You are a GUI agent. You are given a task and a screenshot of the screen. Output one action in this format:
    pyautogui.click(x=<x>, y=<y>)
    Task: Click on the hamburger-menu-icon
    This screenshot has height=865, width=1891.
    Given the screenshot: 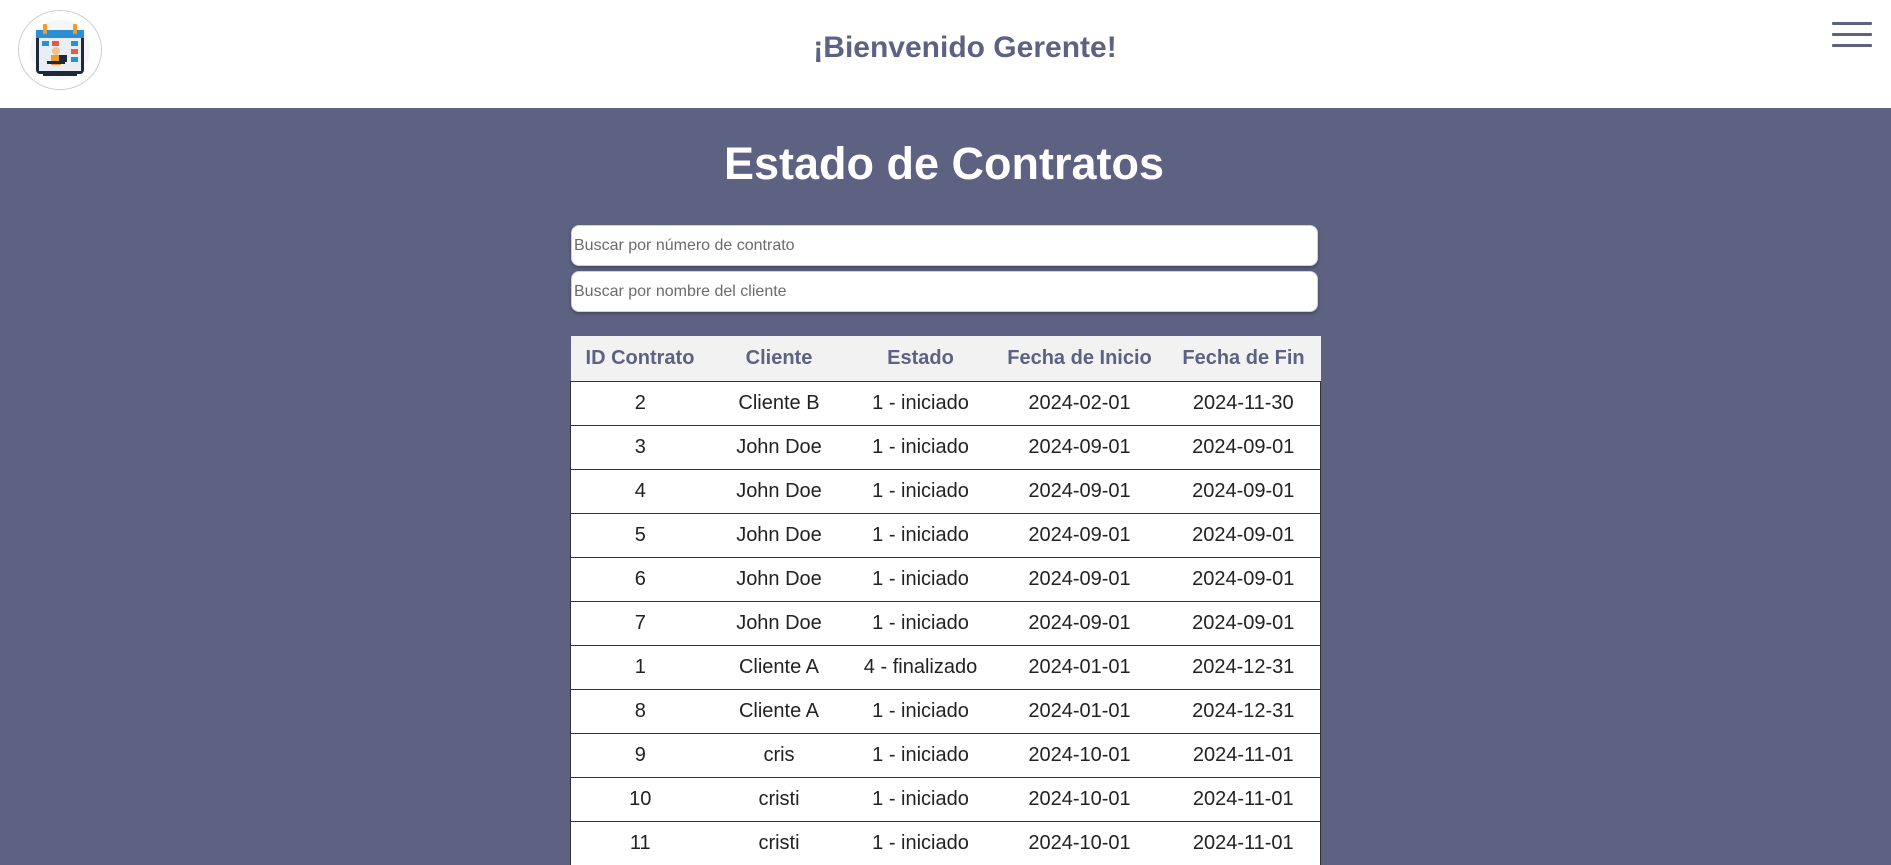 What is the action you would take?
    pyautogui.click(x=1852, y=36)
    